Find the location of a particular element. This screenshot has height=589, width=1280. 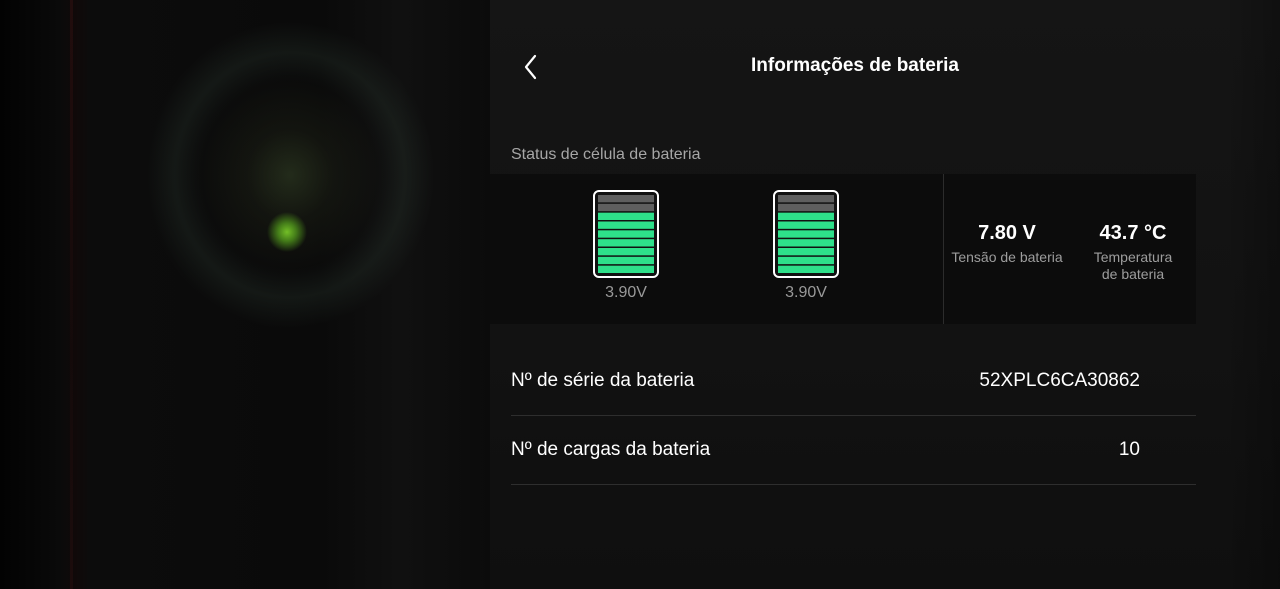

cell-status-label: Status de célula de bateria is located at coordinates (606, 154).